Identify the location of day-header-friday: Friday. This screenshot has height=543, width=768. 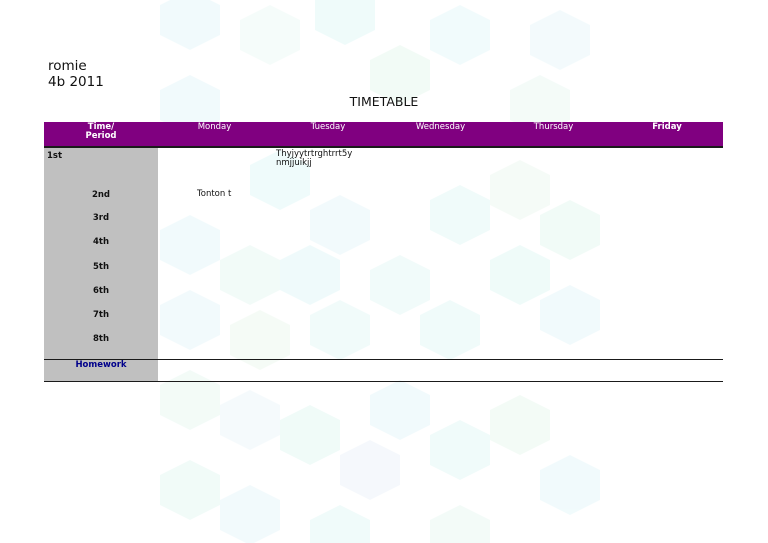
(667, 127).